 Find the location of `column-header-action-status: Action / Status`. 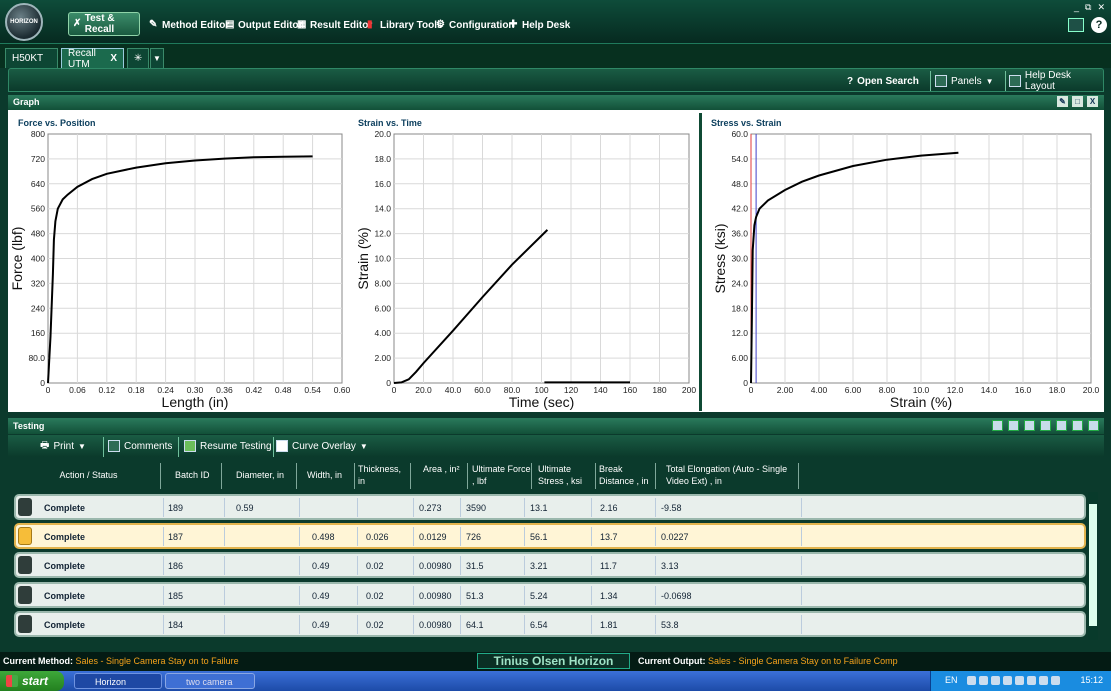

column-header-action-status: Action / Status is located at coordinates (87, 476).